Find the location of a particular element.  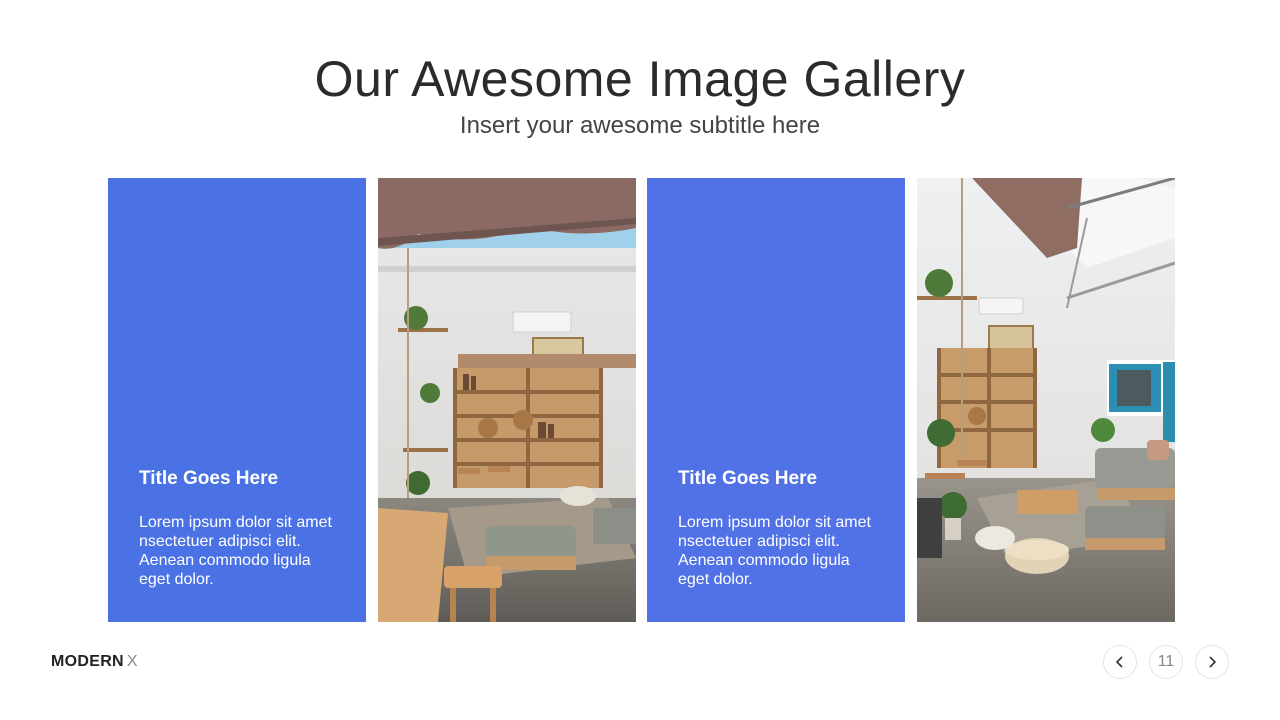

next-slide-button is located at coordinates (1212, 662).